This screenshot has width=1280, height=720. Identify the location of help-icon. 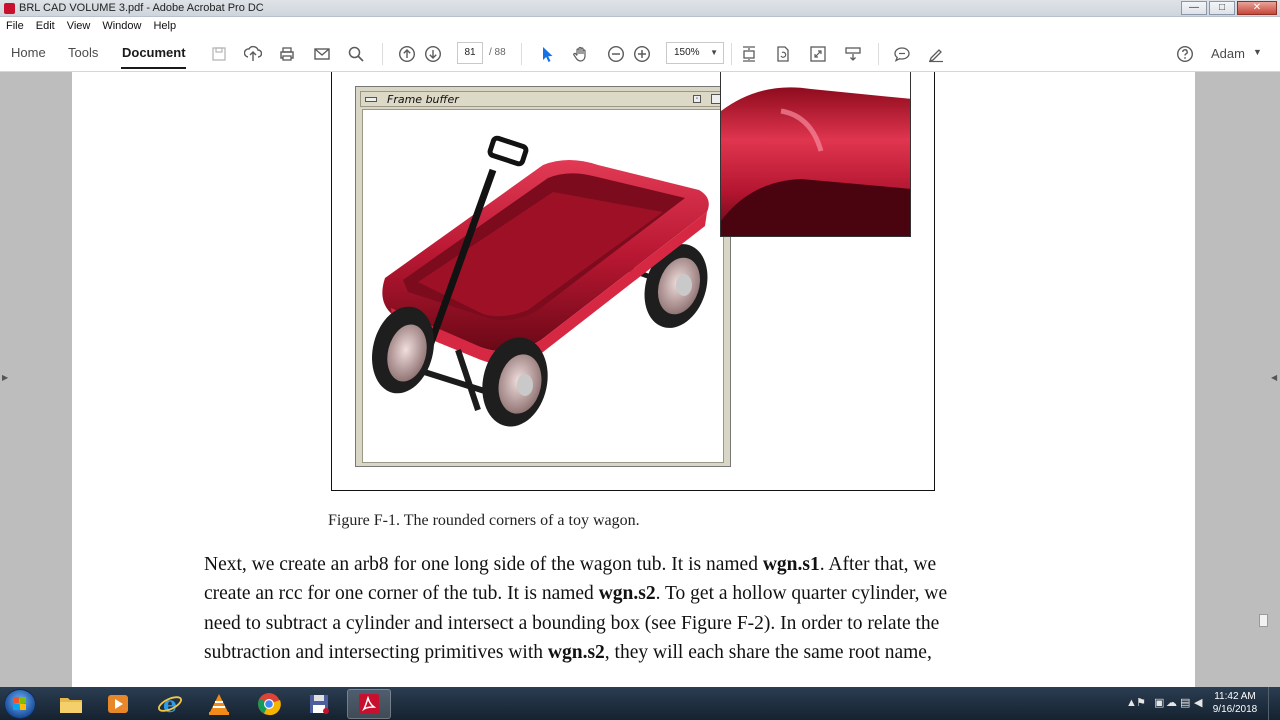
(1185, 54).